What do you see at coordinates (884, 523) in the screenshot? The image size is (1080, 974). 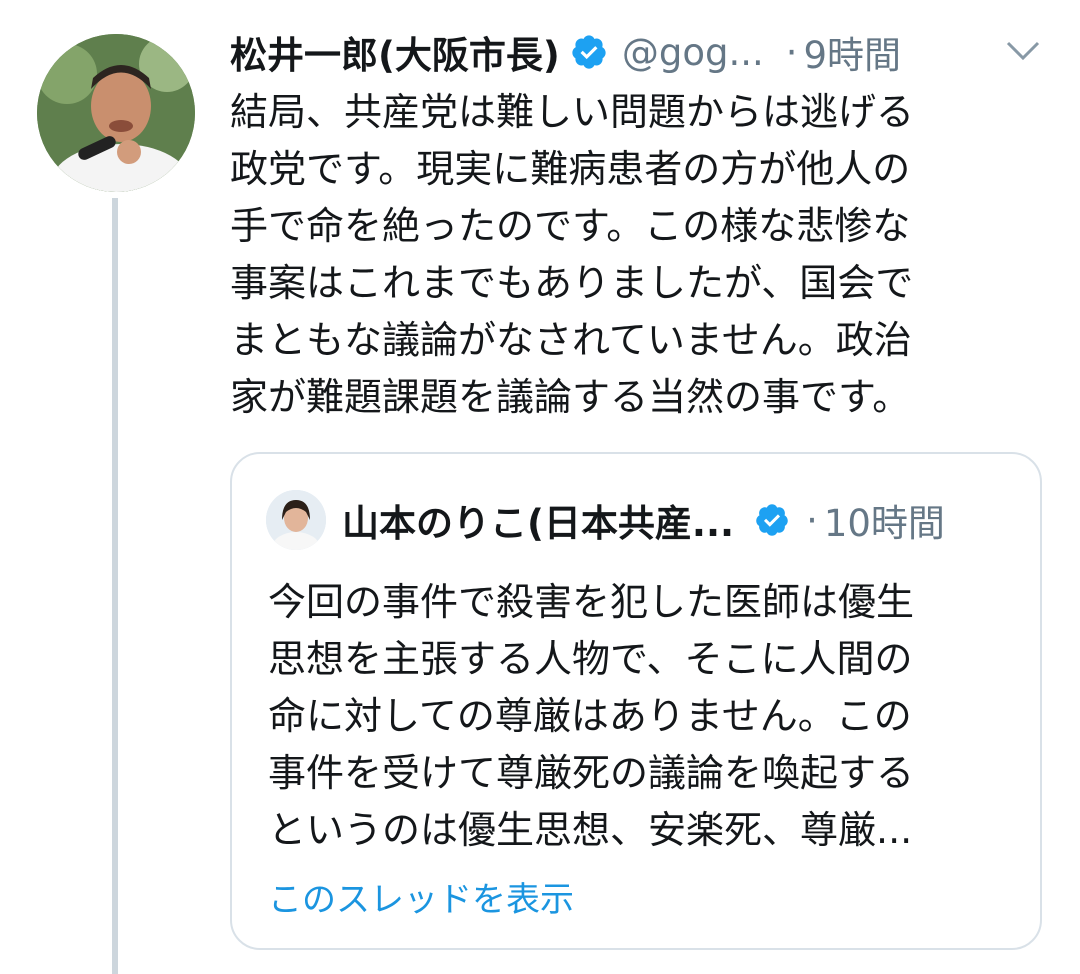 I see `quoted-tweet-timestamp: 10時間` at bounding box center [884, 523].